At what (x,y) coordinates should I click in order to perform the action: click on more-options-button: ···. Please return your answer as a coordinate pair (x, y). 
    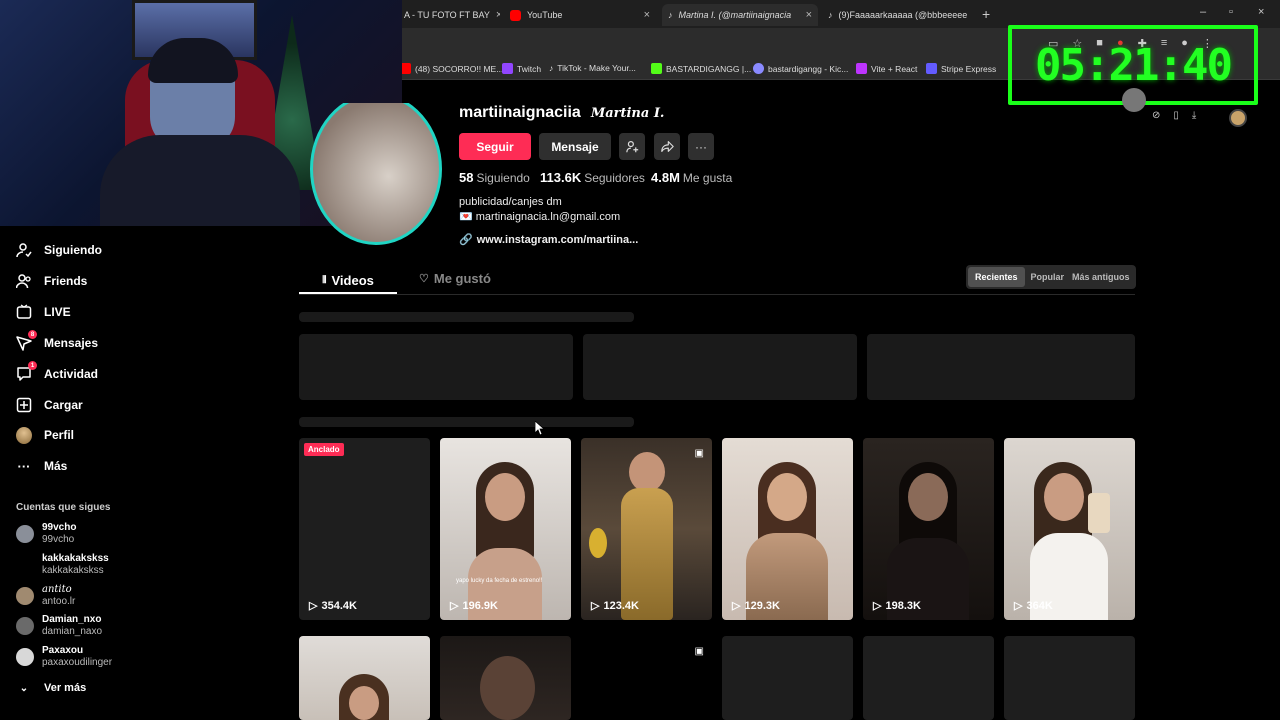
    Looking at the image, I should click on (701, 146).